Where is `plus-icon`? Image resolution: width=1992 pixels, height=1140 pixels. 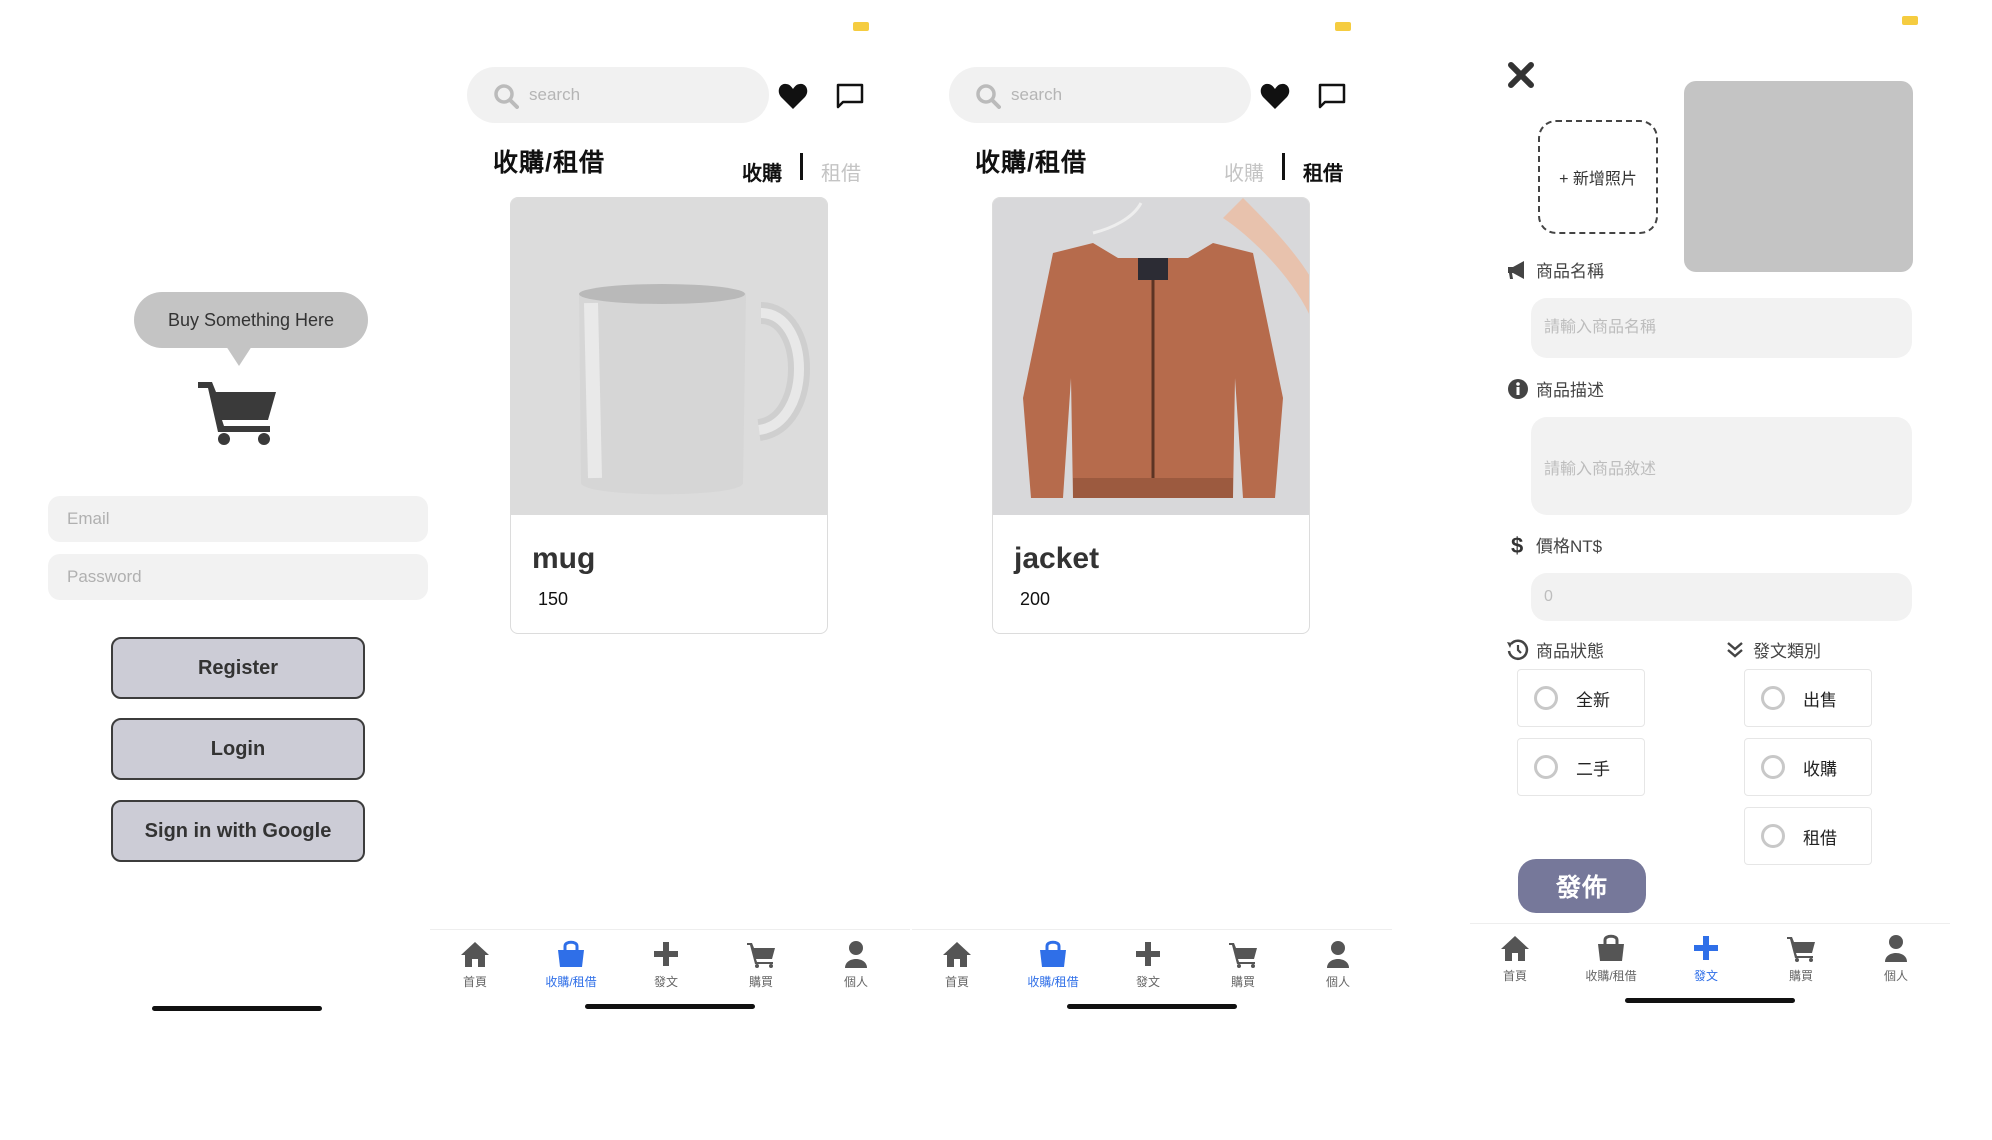 plus-icon is located at coordinates (1706, 948).